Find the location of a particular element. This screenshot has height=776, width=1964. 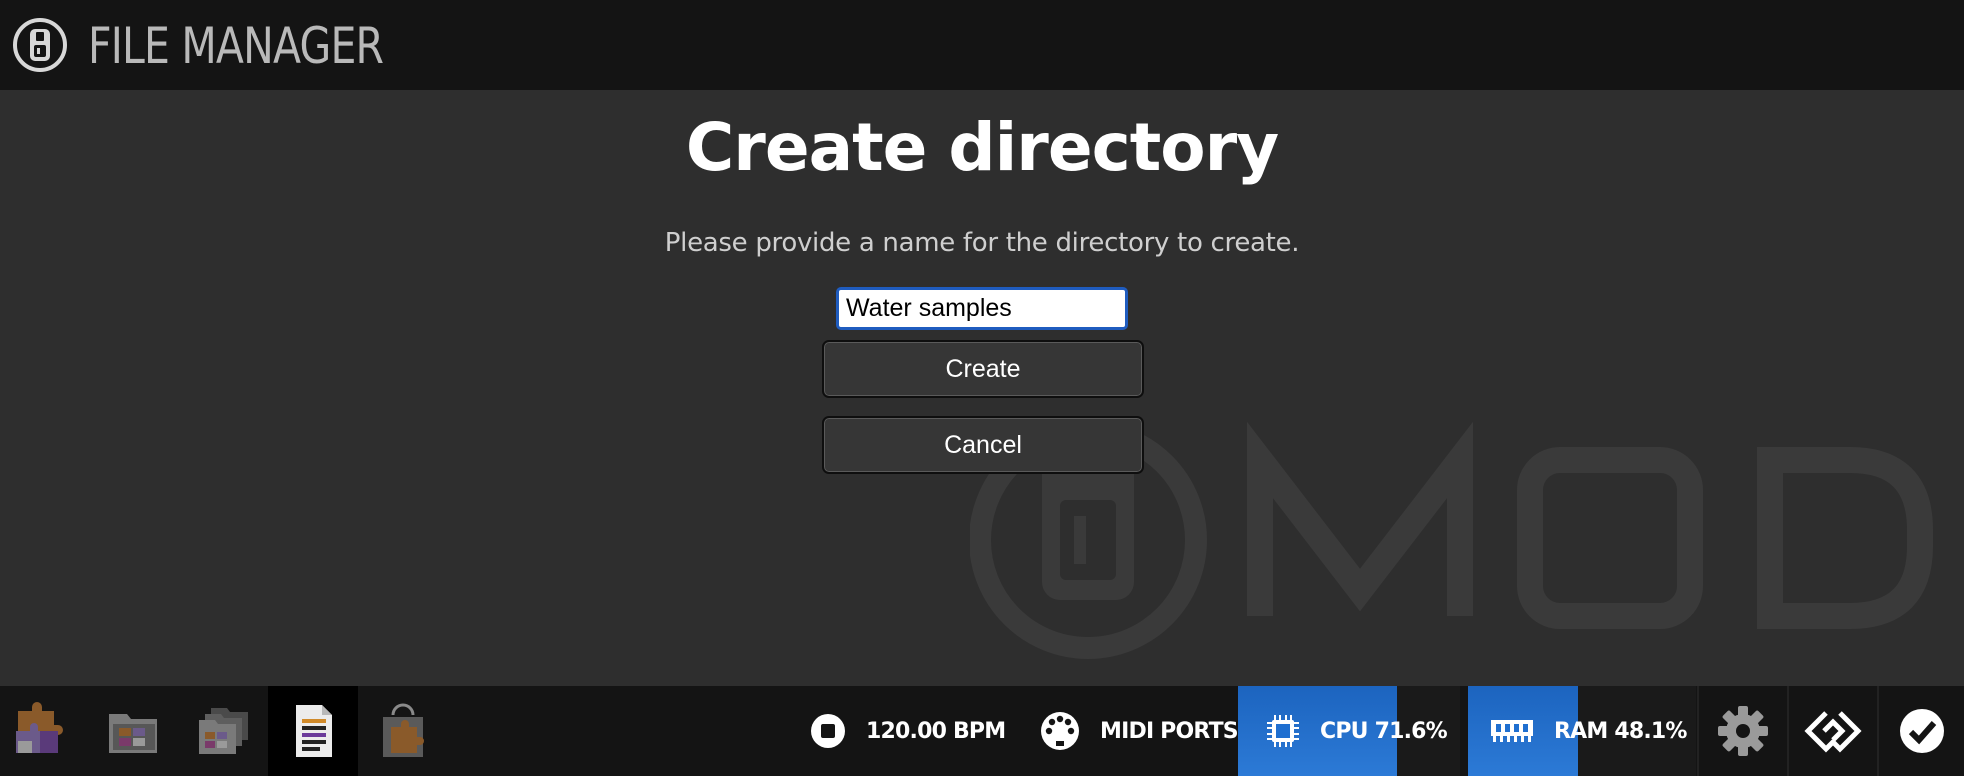

directory-name-input is located at coordinates (982, 308).